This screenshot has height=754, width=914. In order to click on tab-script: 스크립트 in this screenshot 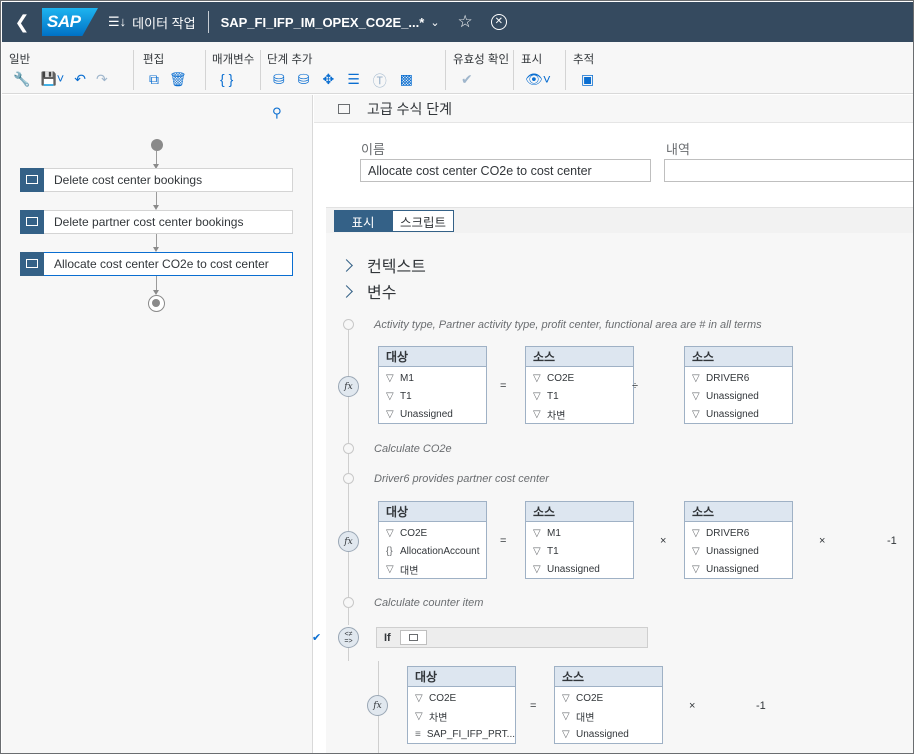, I will do `click(423, 221)`.